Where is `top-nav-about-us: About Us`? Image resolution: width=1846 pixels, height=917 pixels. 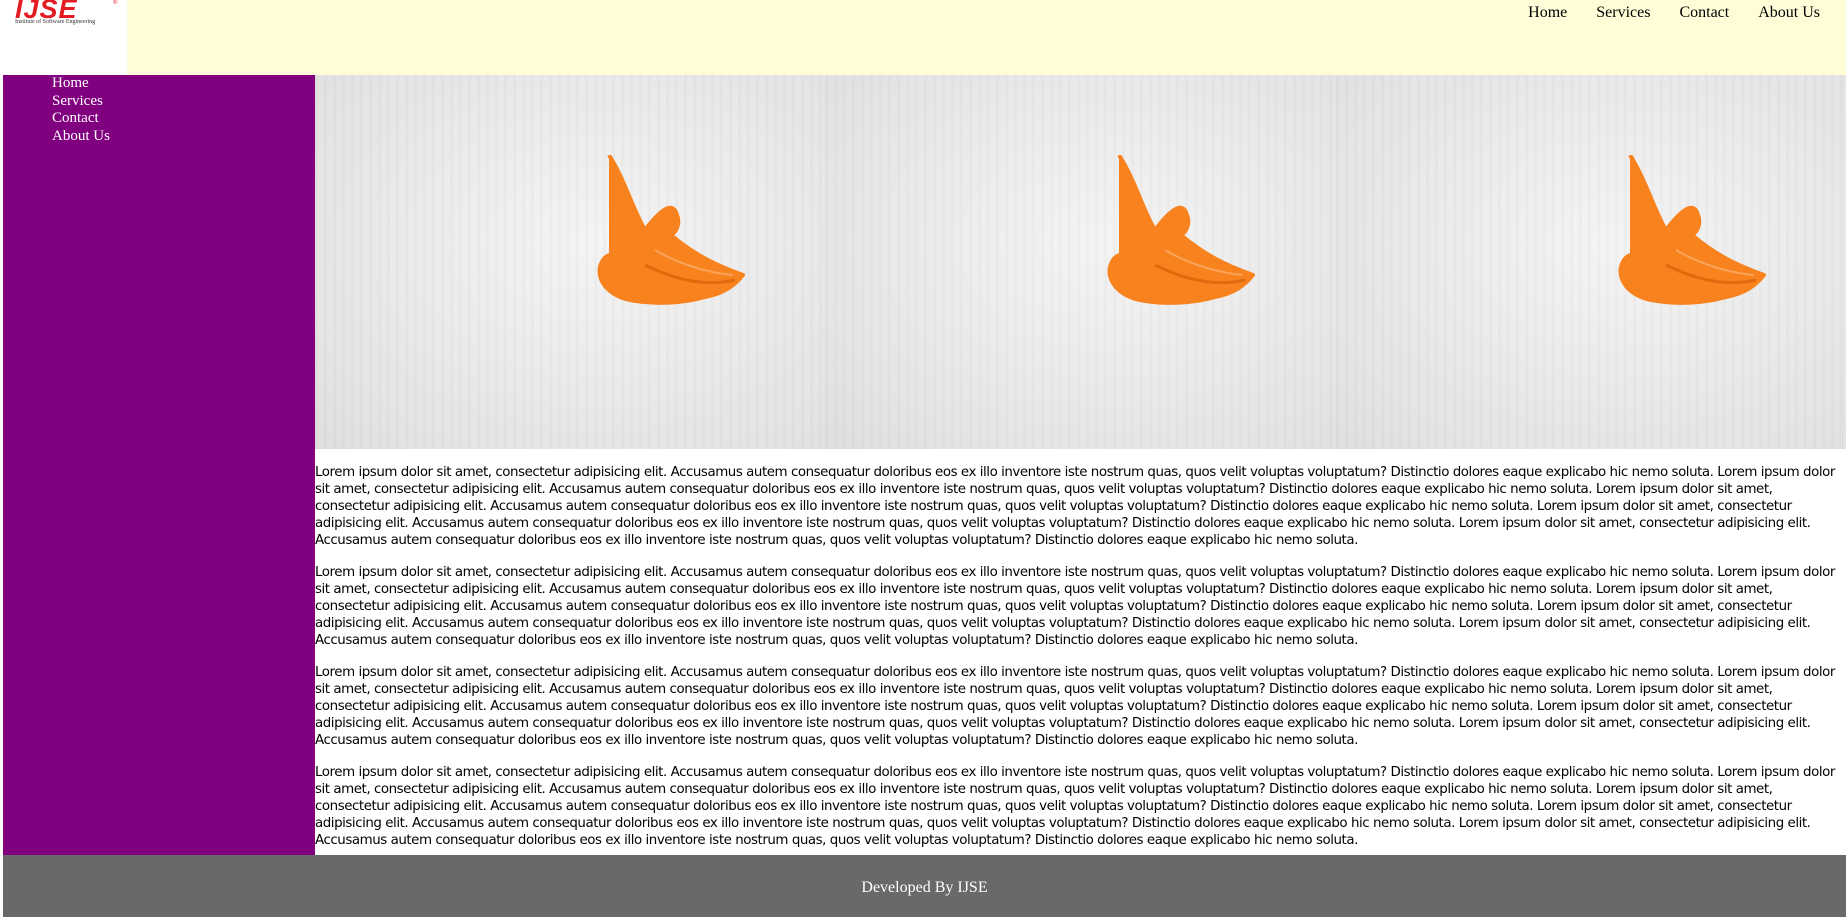
top-nav-about-us: About Us is located at coordinates (1789, 13).